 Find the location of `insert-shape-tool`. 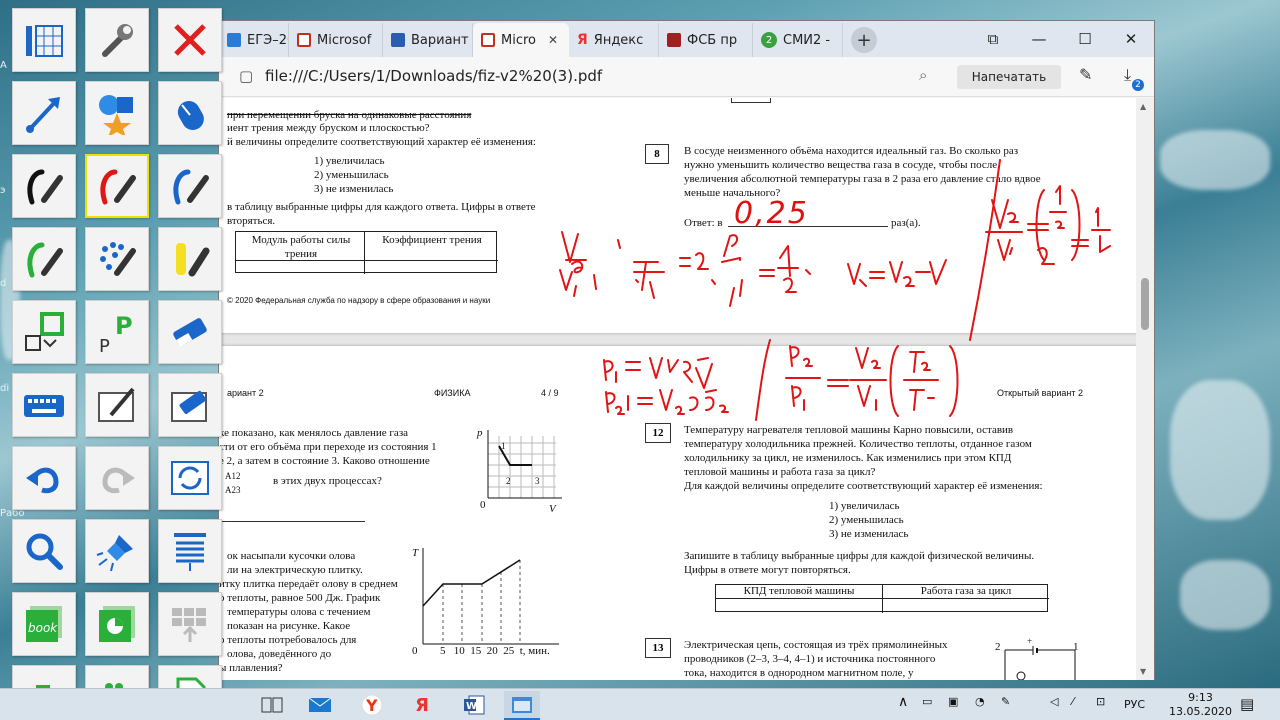

insert-shape-tool is located at coordinates (44, 332).